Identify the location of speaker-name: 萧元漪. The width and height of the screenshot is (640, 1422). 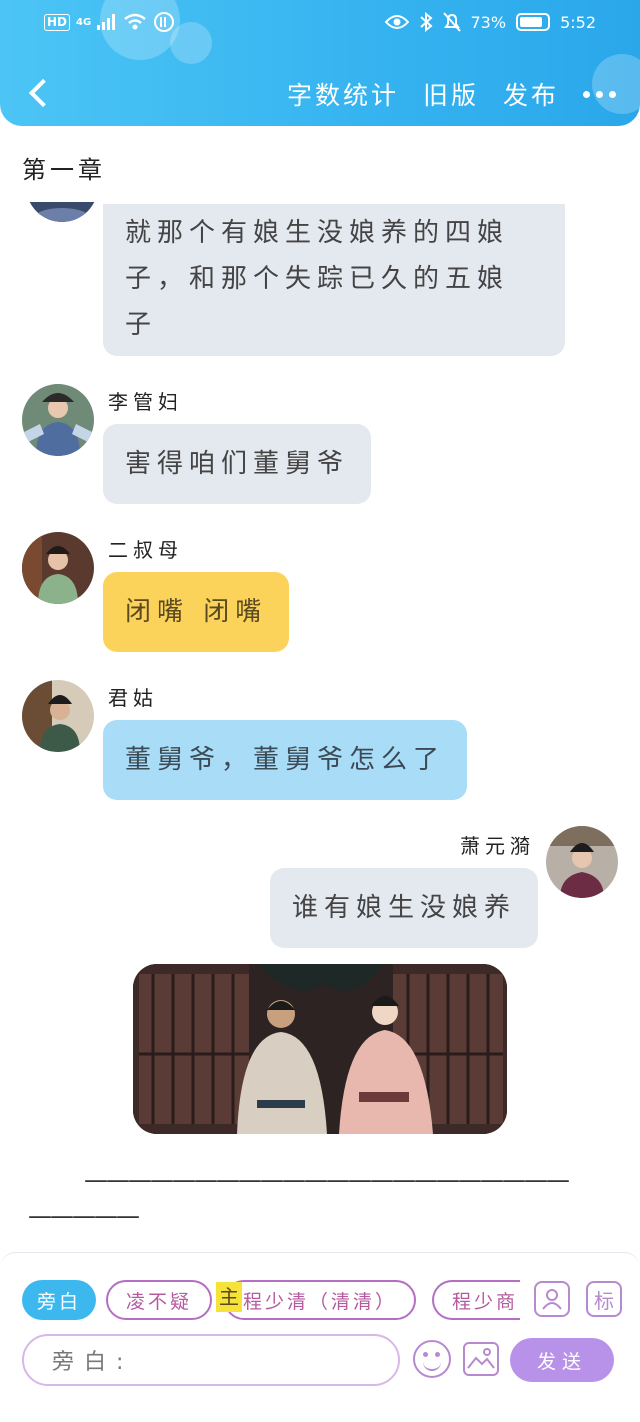
(497, 846).